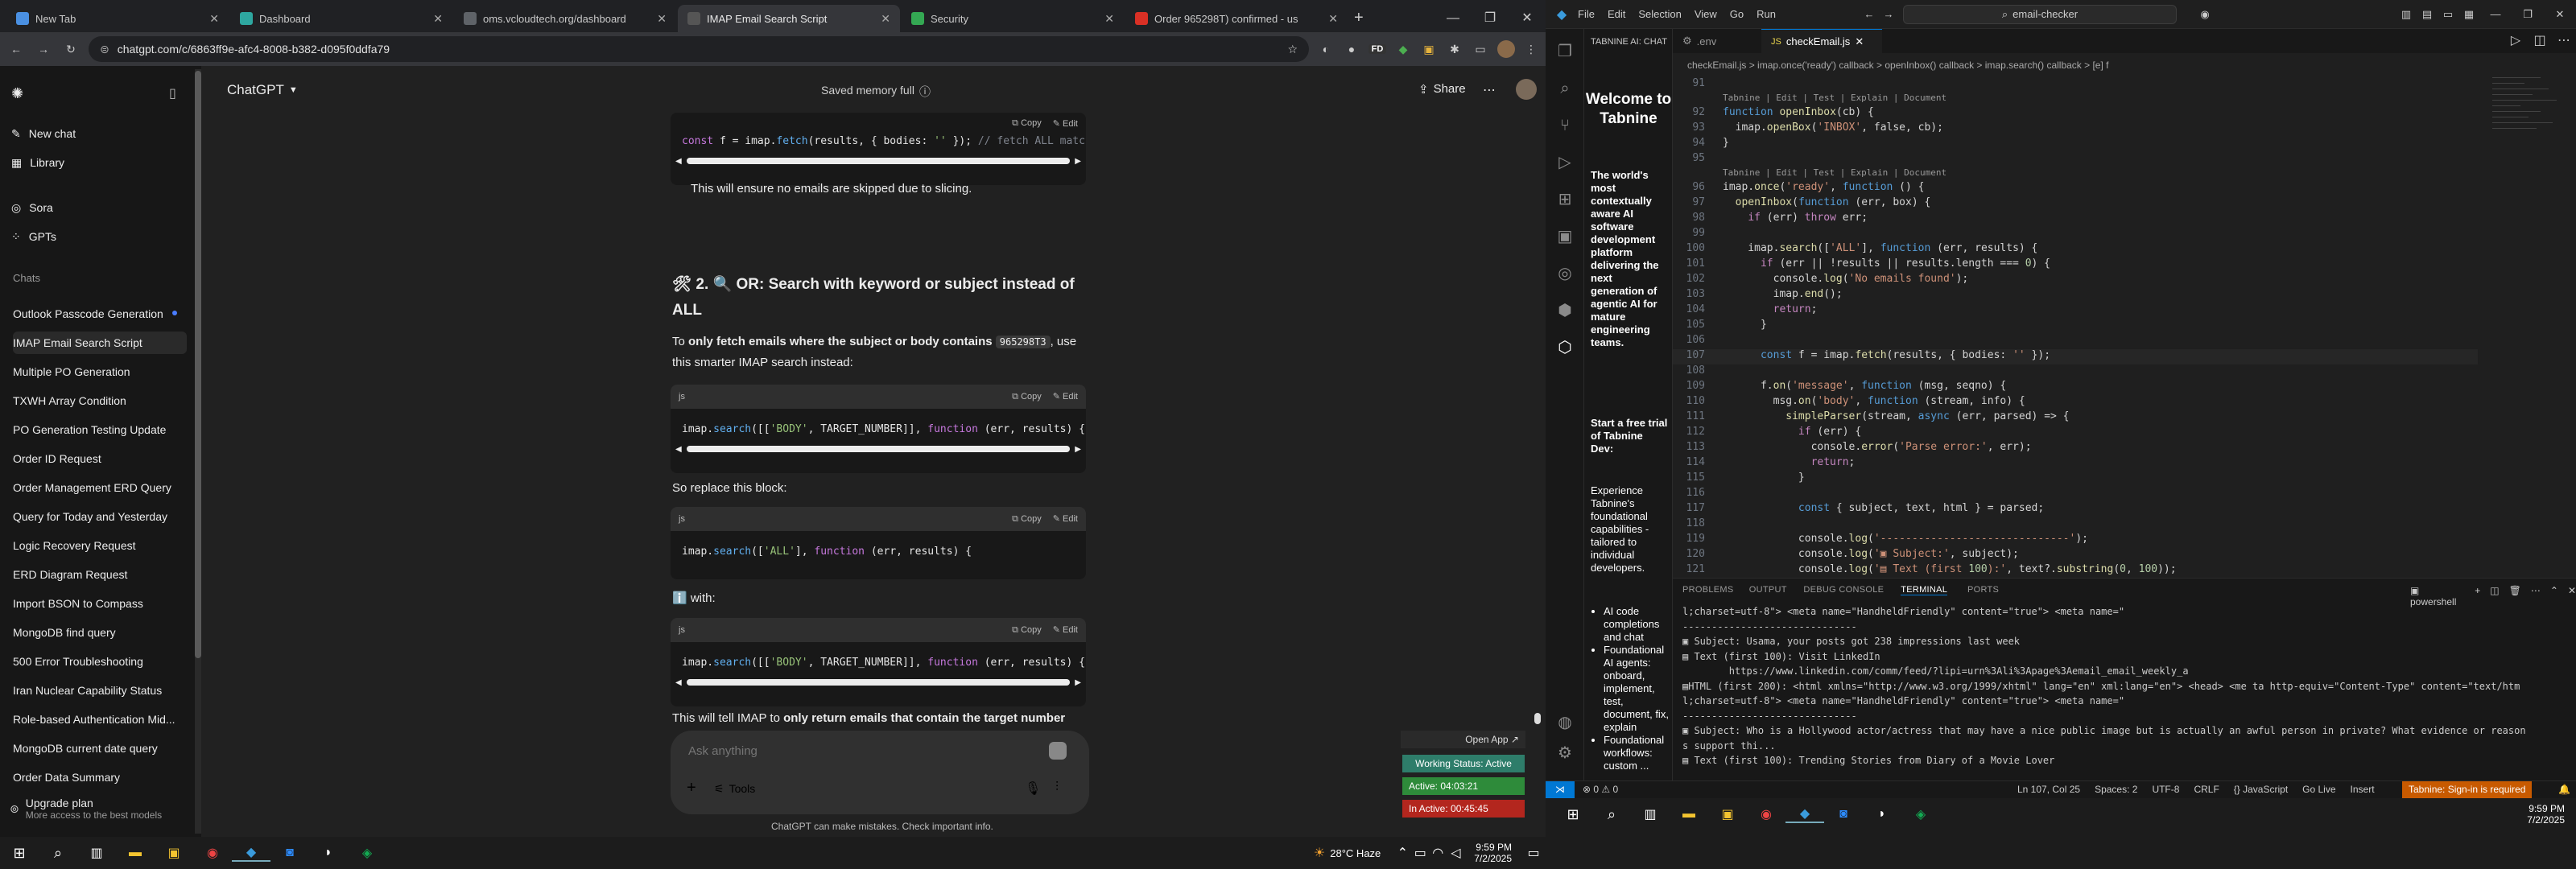 The height and width of the screenshot is (869, 2576). Describe the element at coordinates (2406, 14) in the screenshot. I see `layout-icon: ▥` at that location.